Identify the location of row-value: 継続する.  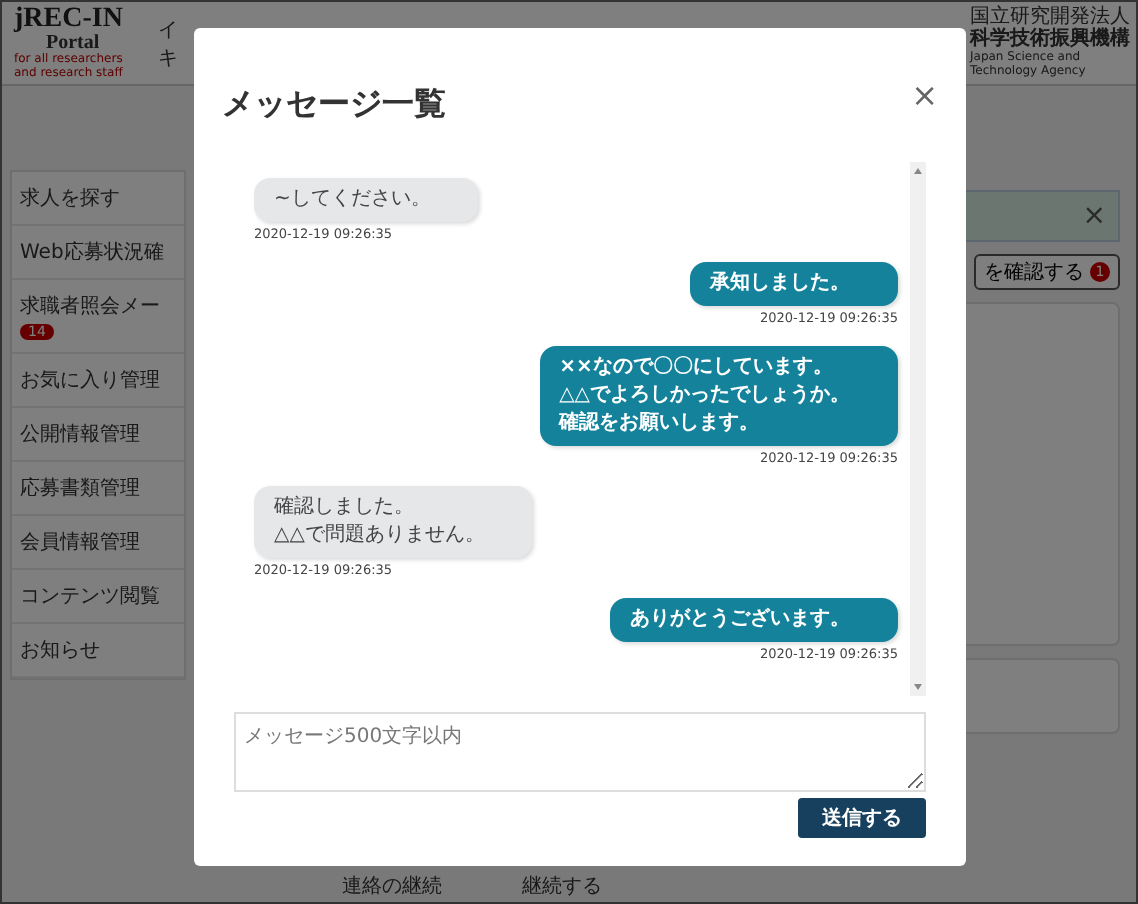
(562, 886).